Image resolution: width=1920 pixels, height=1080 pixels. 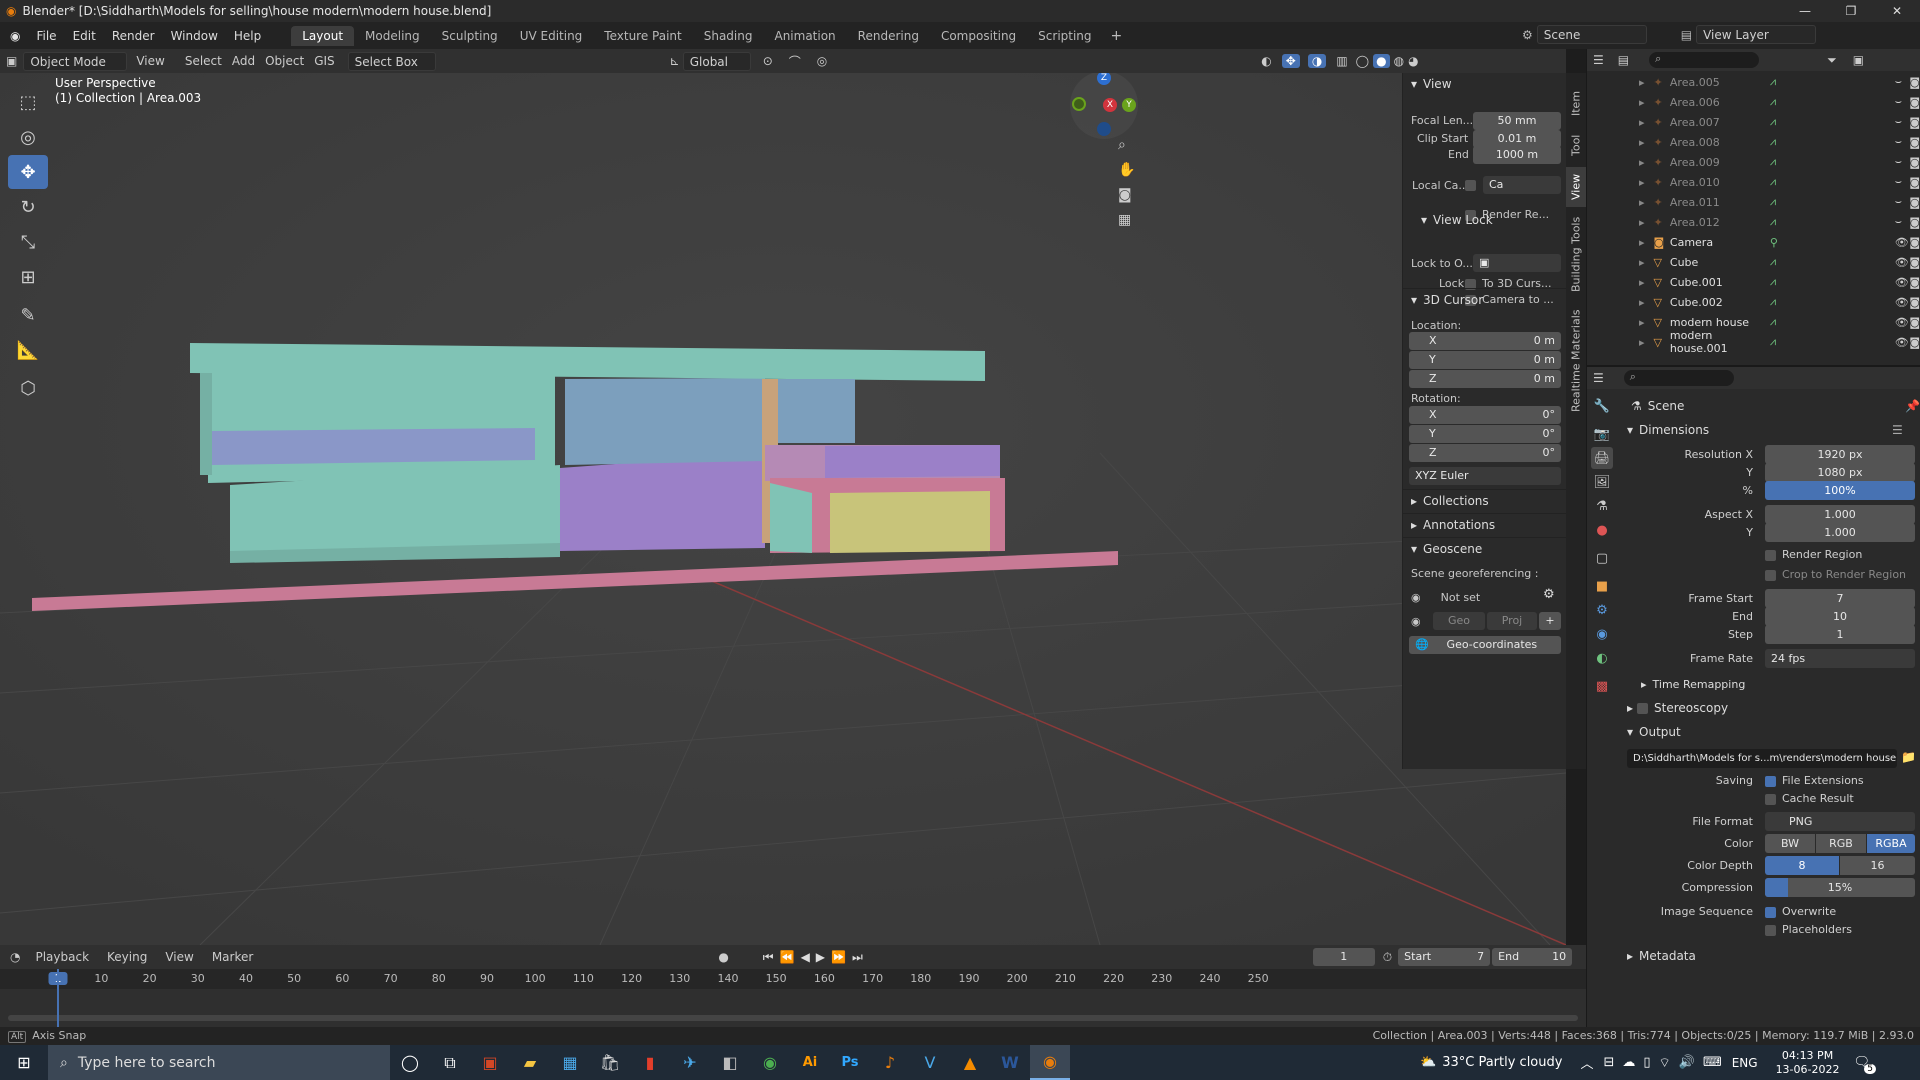 I want to click on play-icon: ▶, so click(x=820, y=957).